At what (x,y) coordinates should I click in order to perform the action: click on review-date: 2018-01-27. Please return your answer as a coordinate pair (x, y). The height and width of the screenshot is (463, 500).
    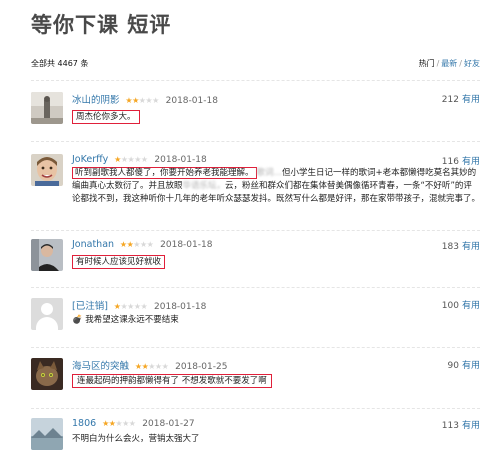
    Looking at the image, I should click on (168, 424).